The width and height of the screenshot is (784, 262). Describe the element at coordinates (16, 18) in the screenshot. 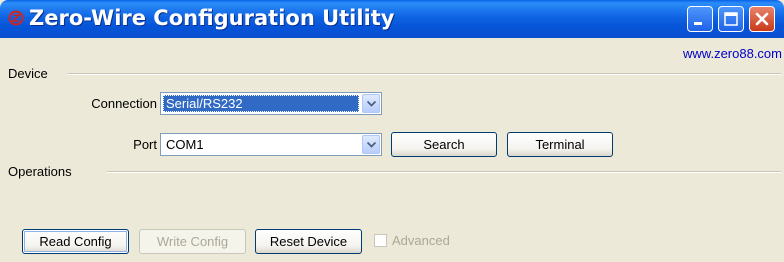

I see `zero88-logo-icon` at that location.